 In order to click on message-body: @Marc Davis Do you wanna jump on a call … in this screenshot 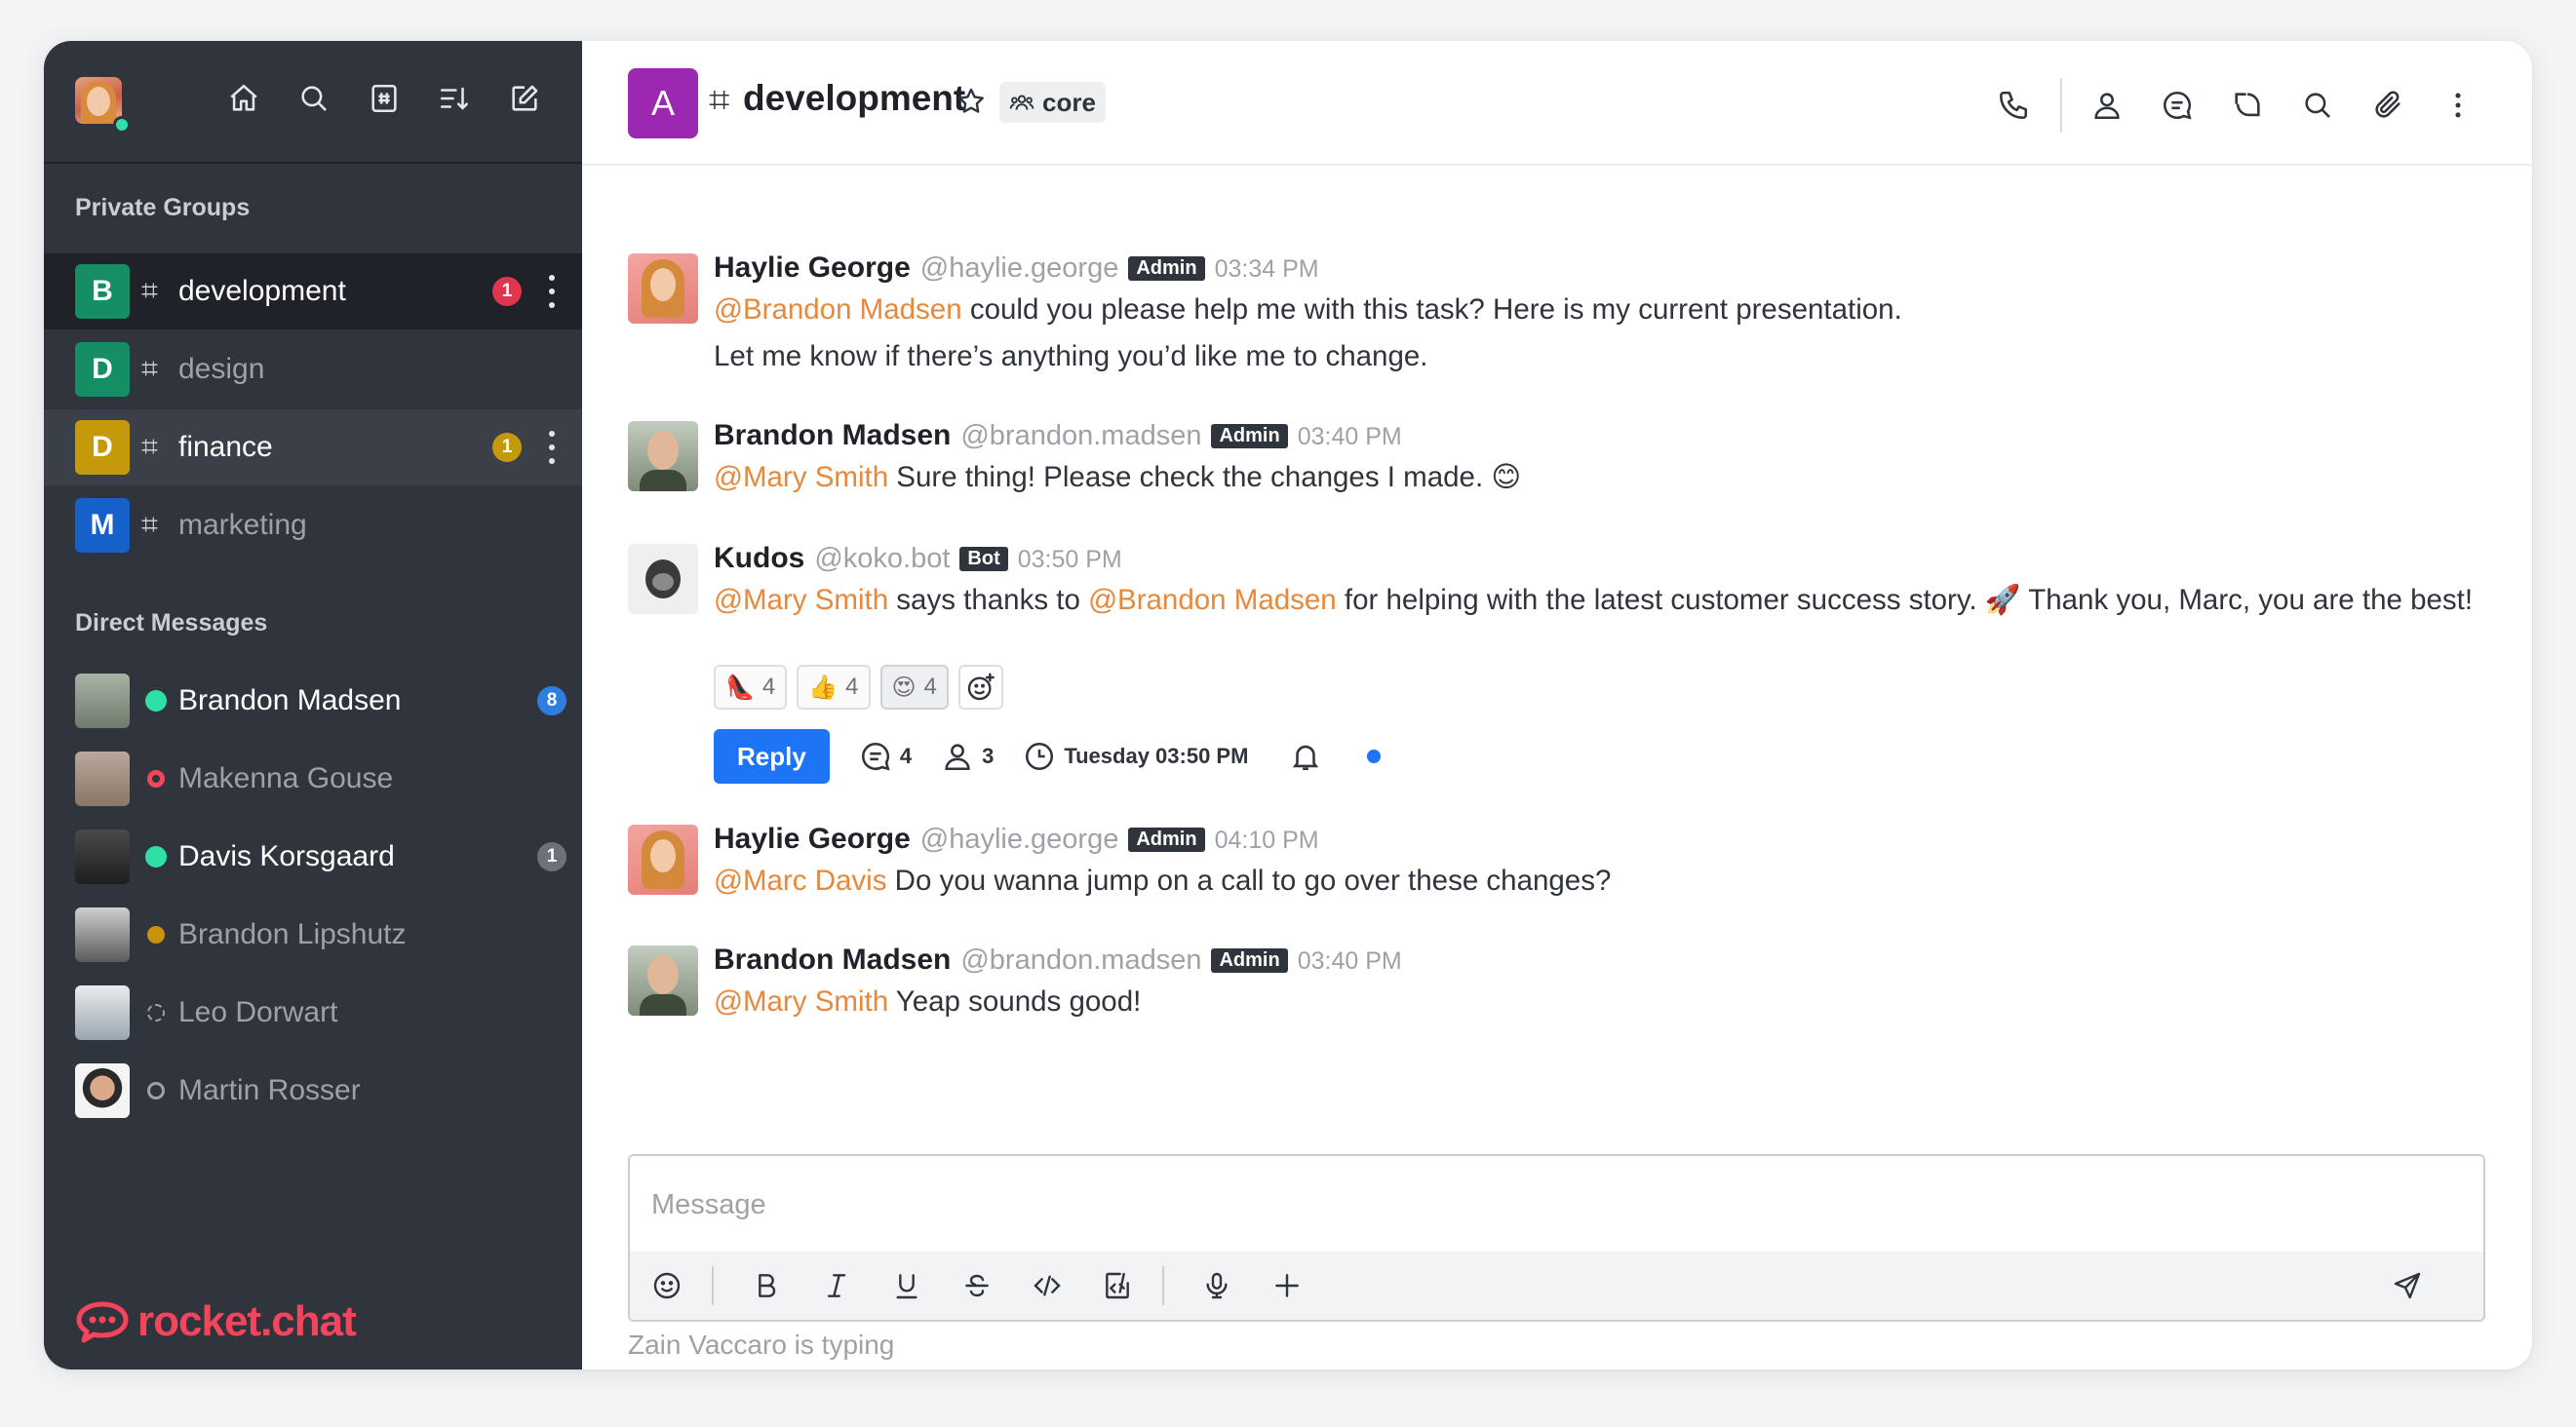, I will do `click(1594, 881)`.